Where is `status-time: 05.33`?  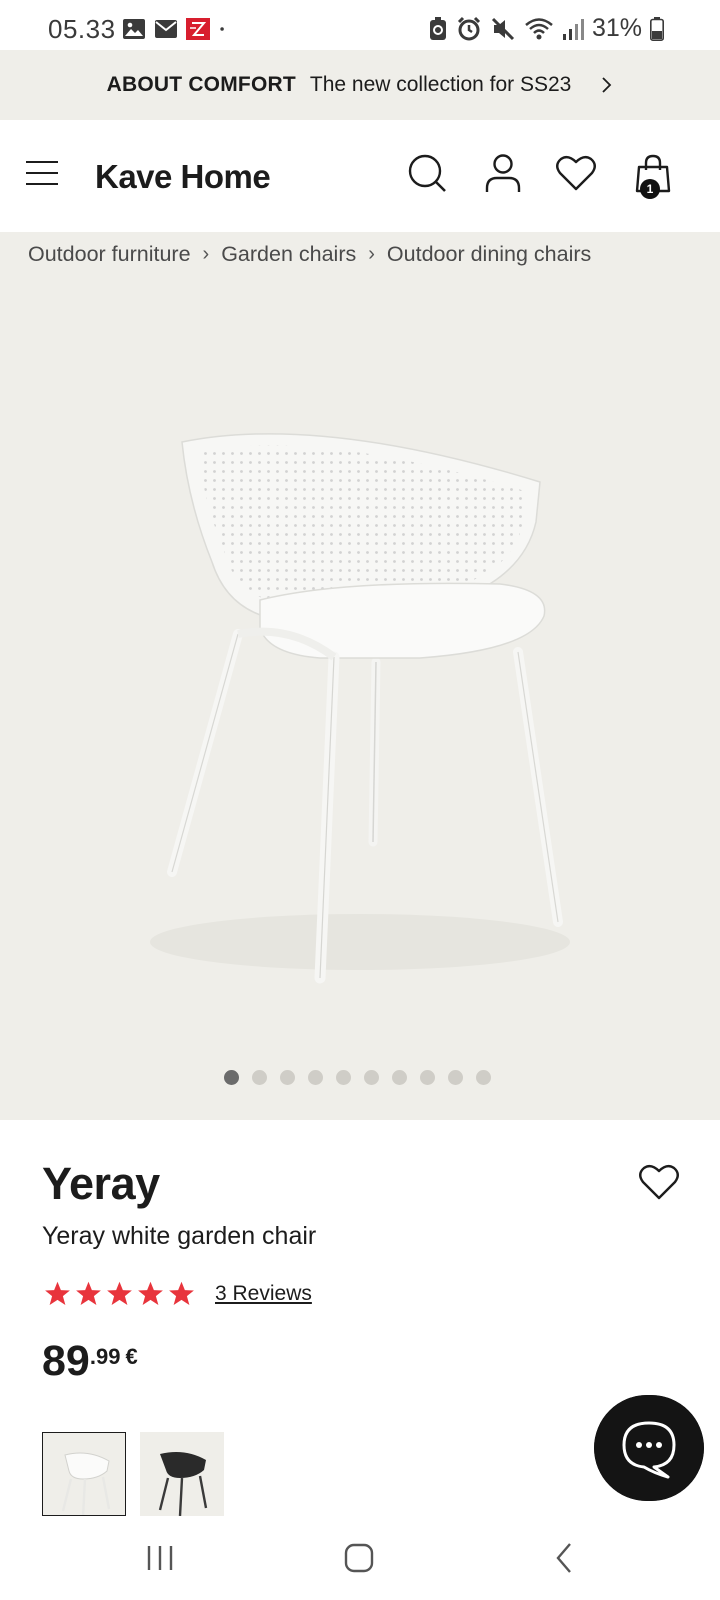
status-time: 05.33 is located at coordinates (82, 29).